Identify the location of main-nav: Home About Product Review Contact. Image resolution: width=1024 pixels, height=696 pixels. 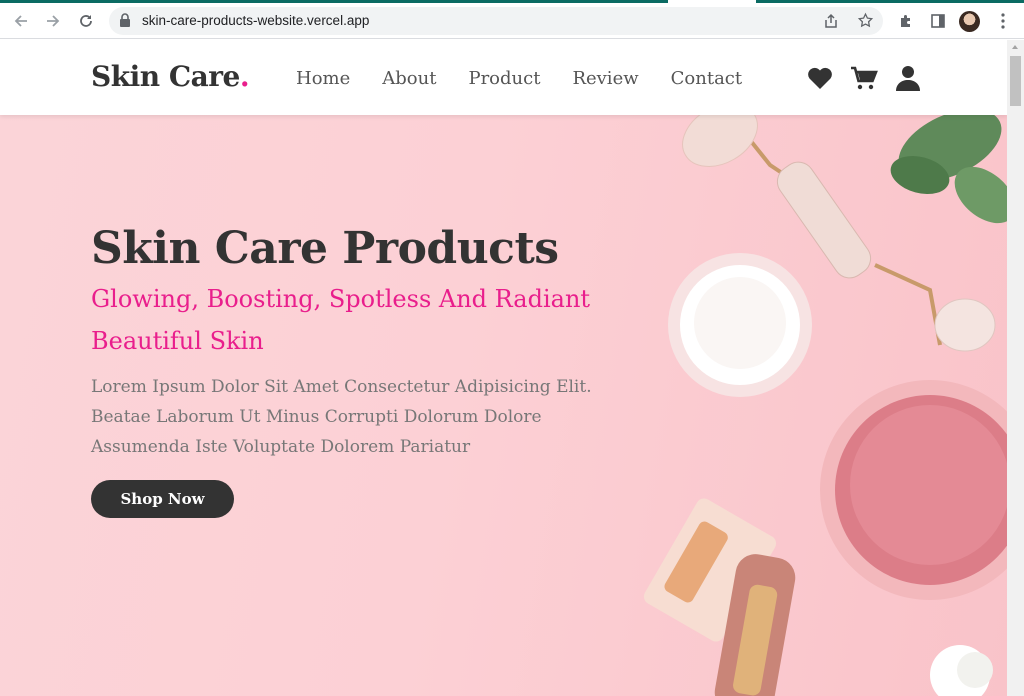
(535, 78).